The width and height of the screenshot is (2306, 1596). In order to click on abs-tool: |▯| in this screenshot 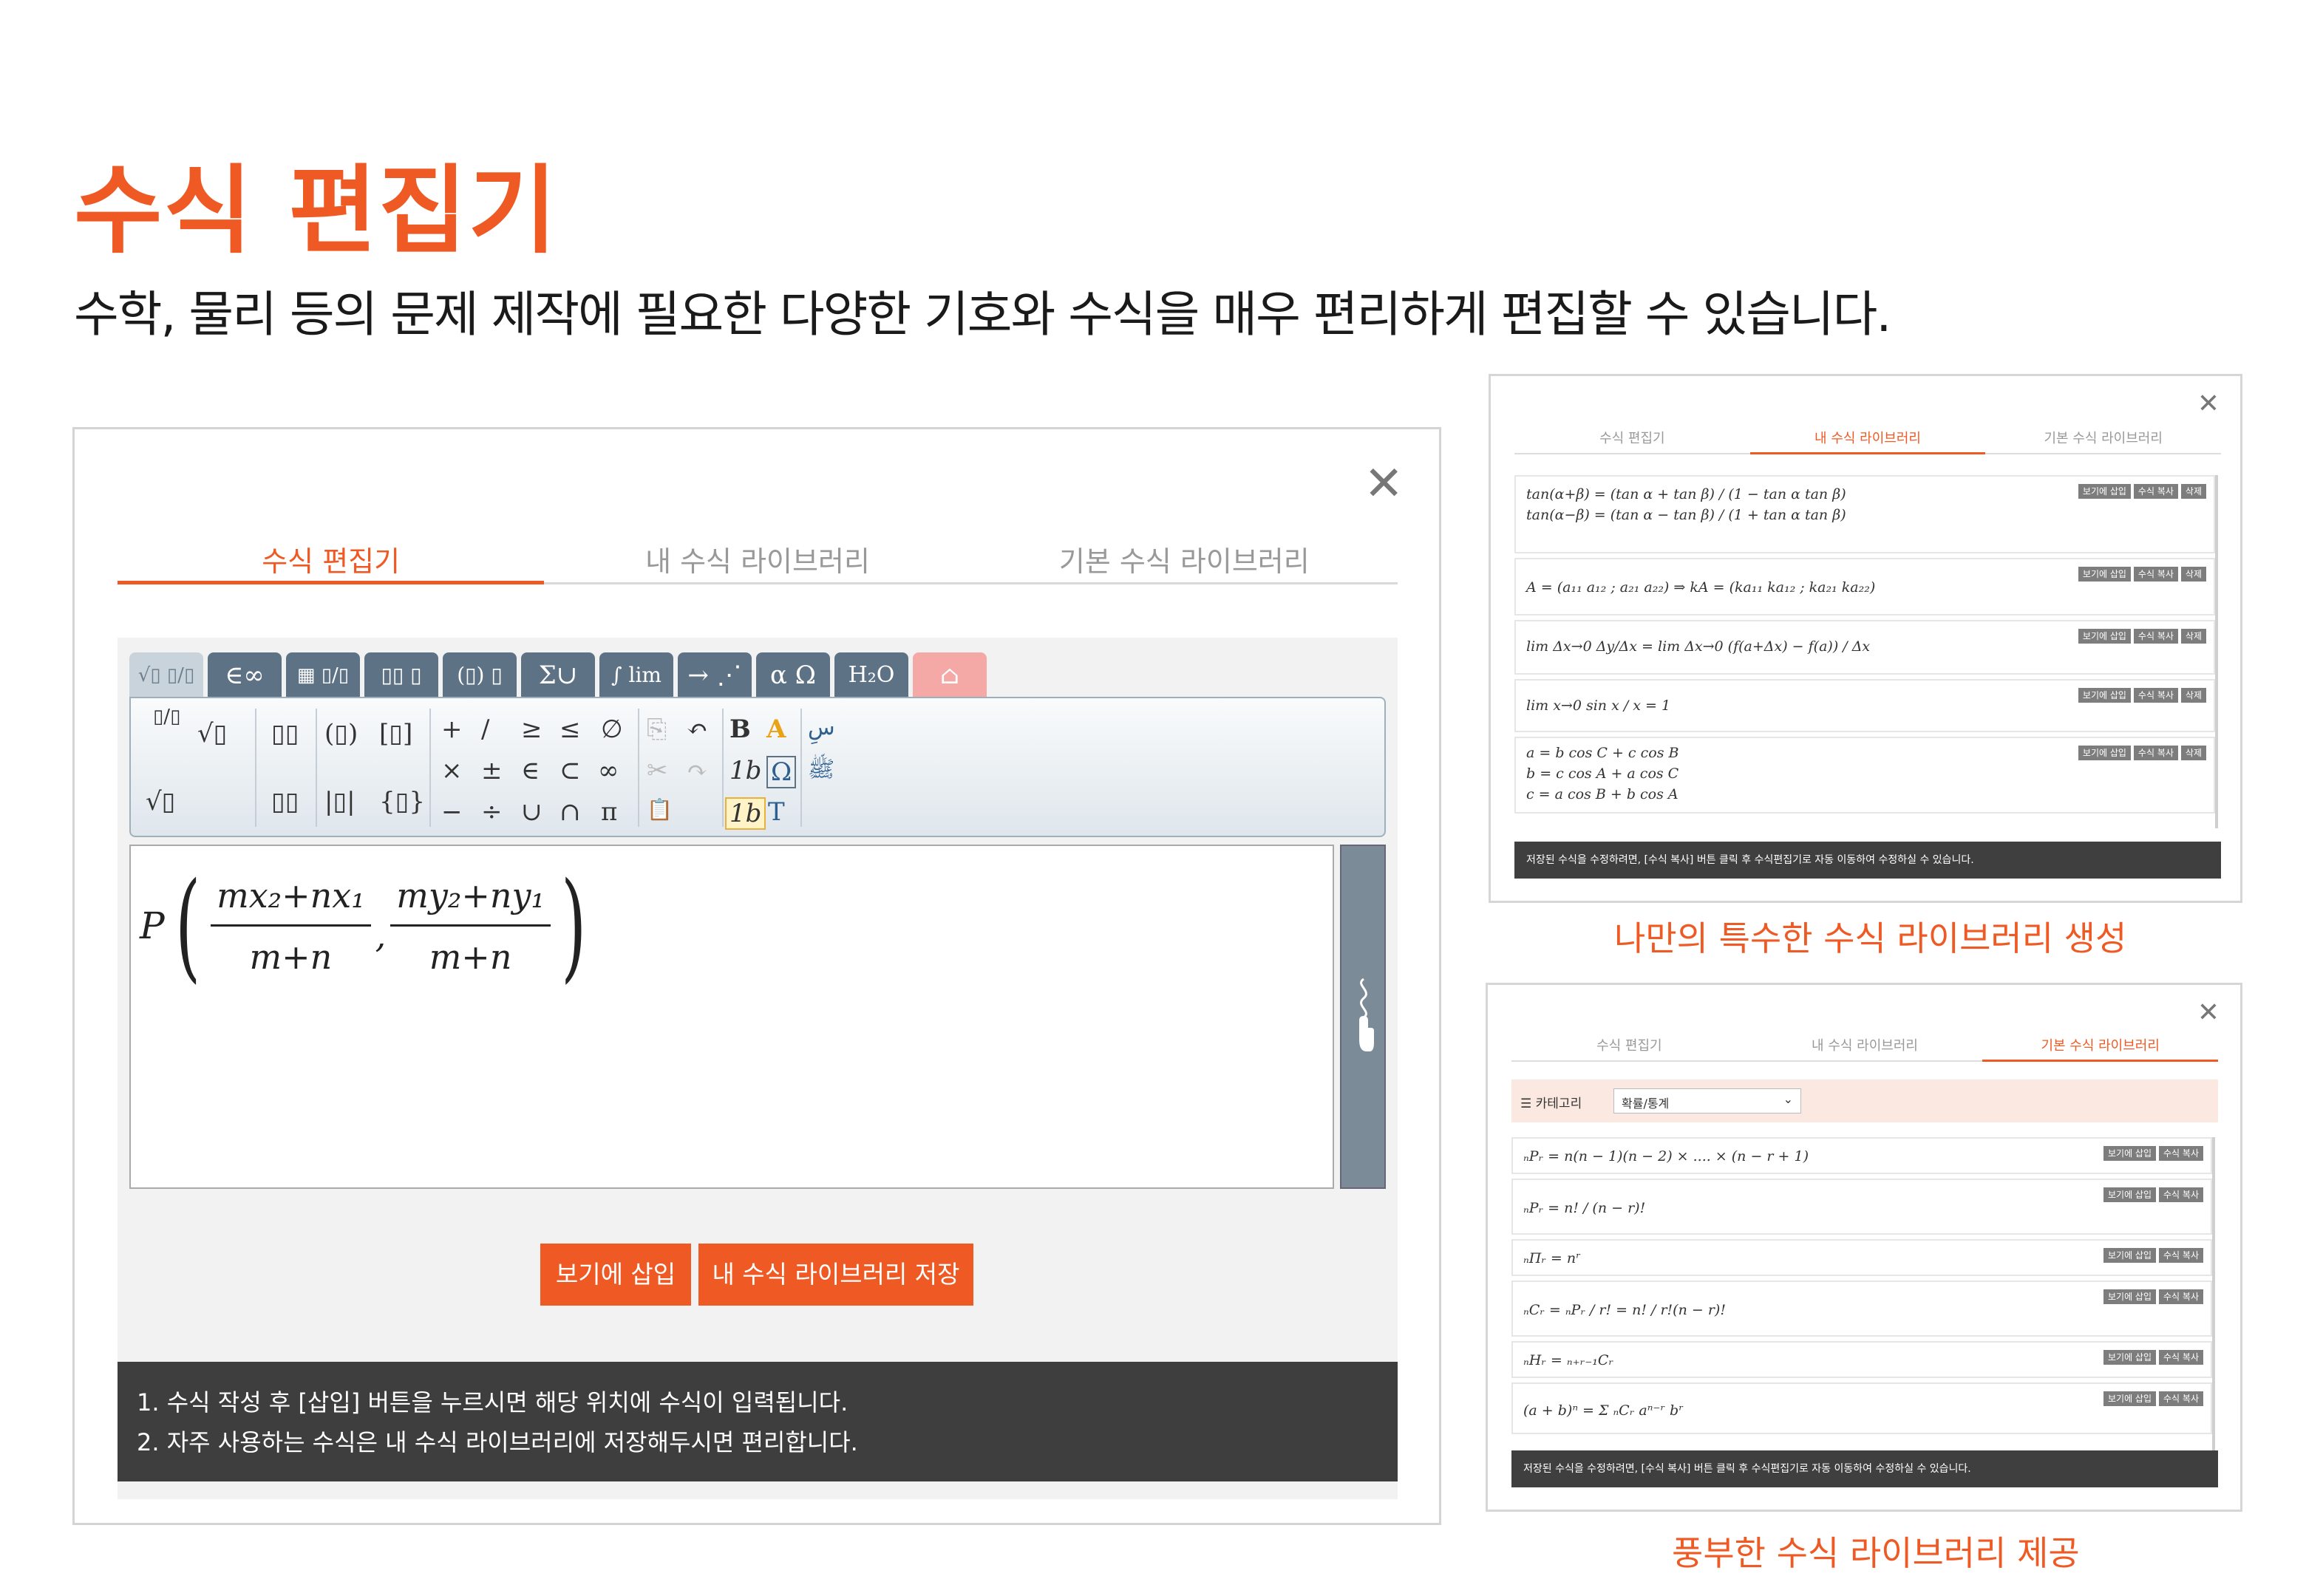, I will do `click(340, 801)`.